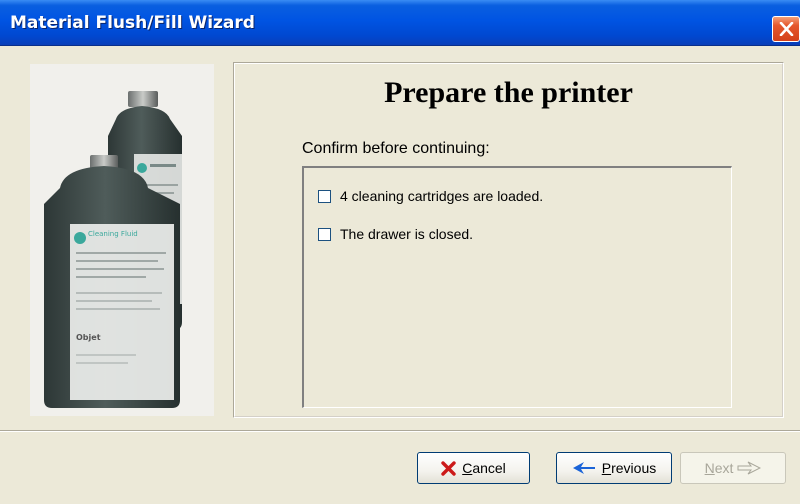 The image size is (800, 504). Describe the element at coordinates (113, 234) in the screenshot. I see `svg-text: Cleaning Fluid` at that location.